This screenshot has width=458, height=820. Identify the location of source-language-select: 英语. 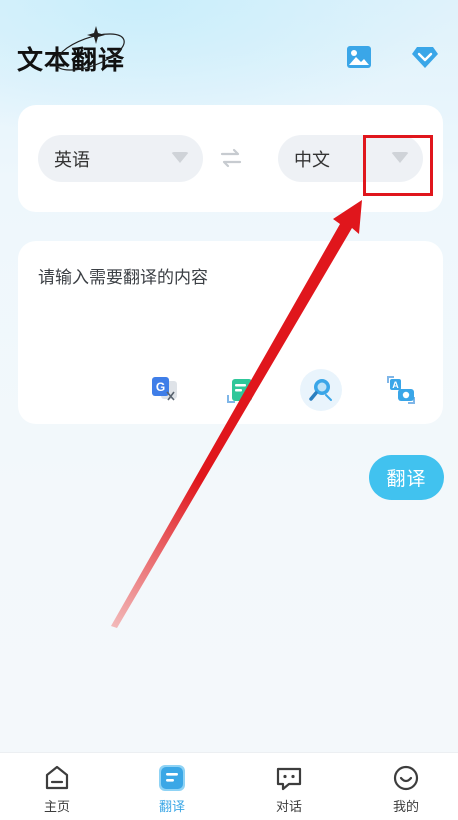
(120, 158).